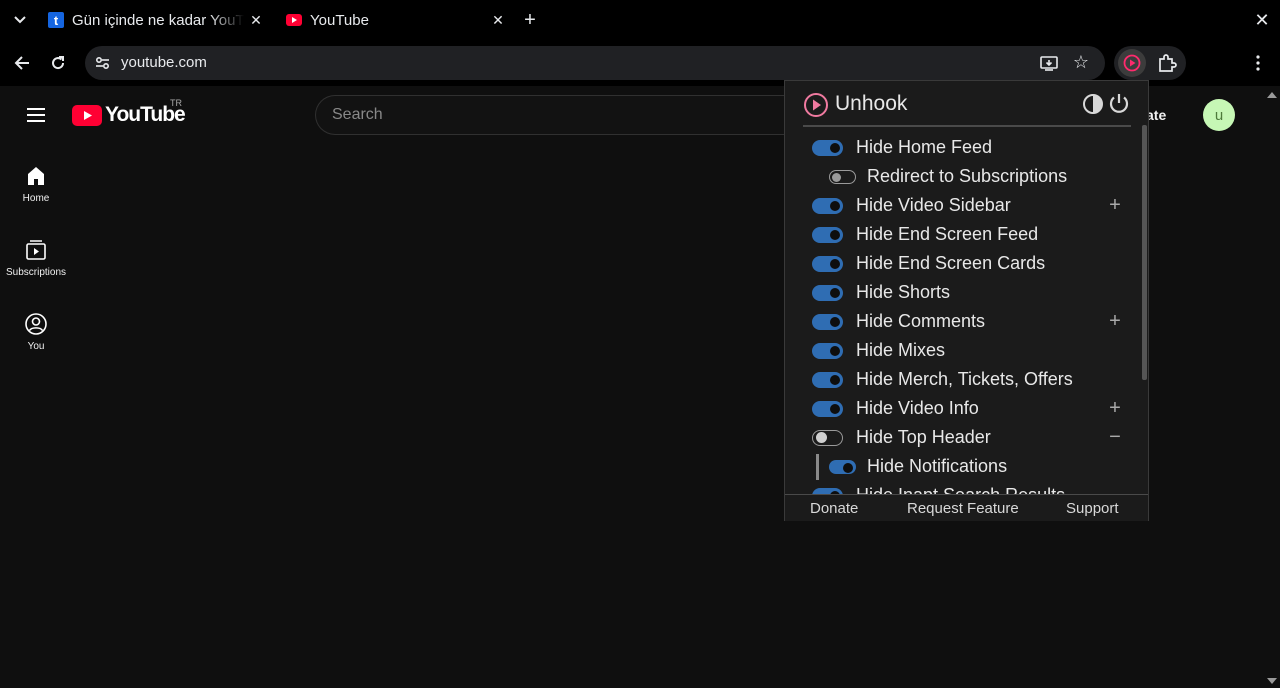 The height and width of the screenshot is (688, 1280). Describe the element at coordinates (921, 321) in the screenshot. I see `option-label: Hide Comments` at that location.